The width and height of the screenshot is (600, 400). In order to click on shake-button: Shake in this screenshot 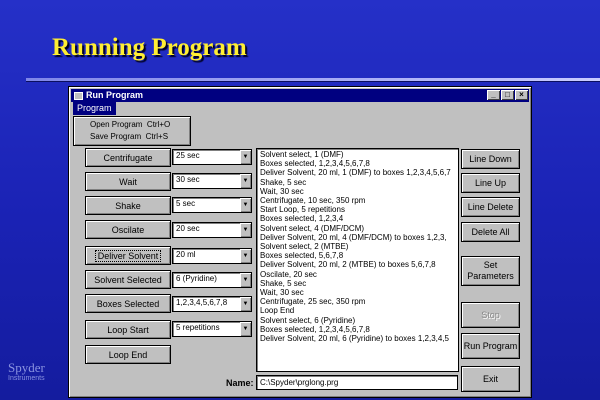, I will do `click(128, 205)`.